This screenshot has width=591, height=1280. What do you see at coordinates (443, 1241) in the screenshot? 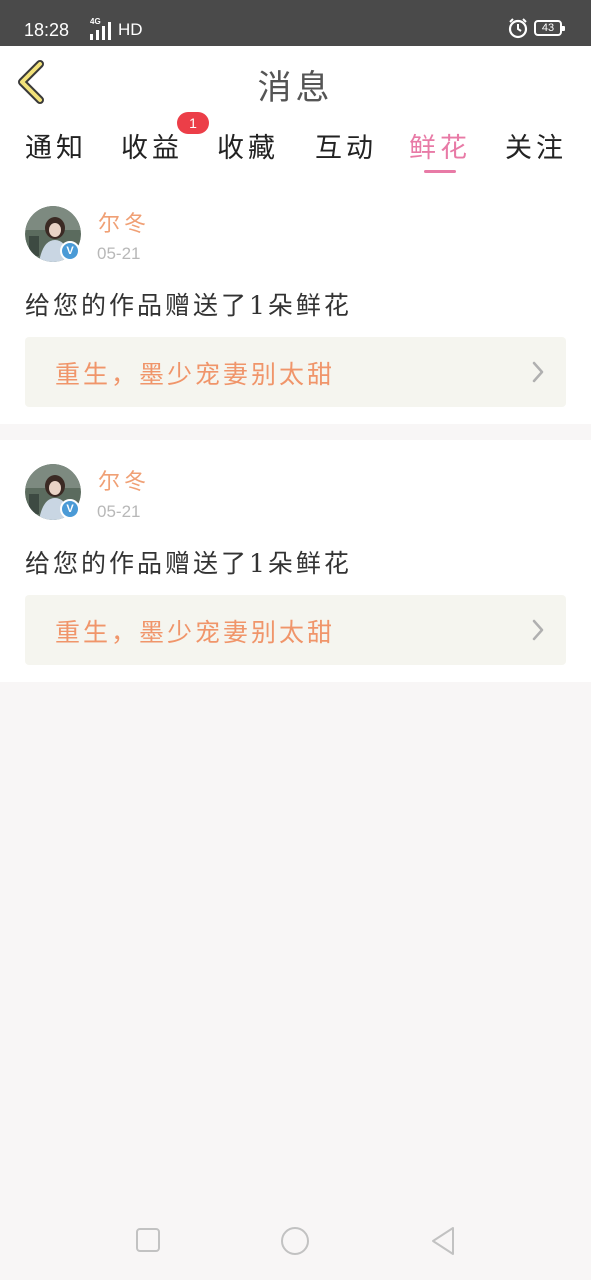
I see `back-triangle-icon` at bounding box center [443, 1241].